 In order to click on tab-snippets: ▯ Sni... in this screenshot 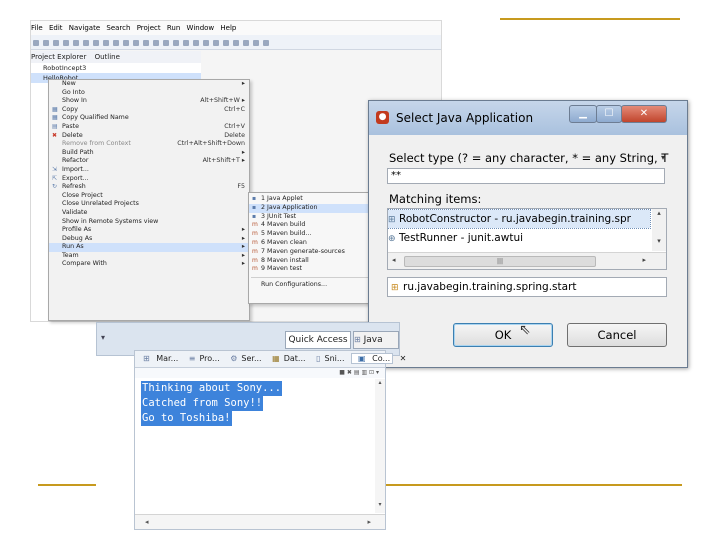, I will do `click(328, 358)`.